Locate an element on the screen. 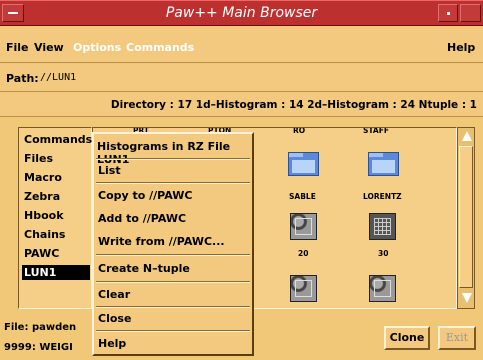 The height and width of the screenshot is (360, 483). scroll-thumb is located at coordinates (466, 217).